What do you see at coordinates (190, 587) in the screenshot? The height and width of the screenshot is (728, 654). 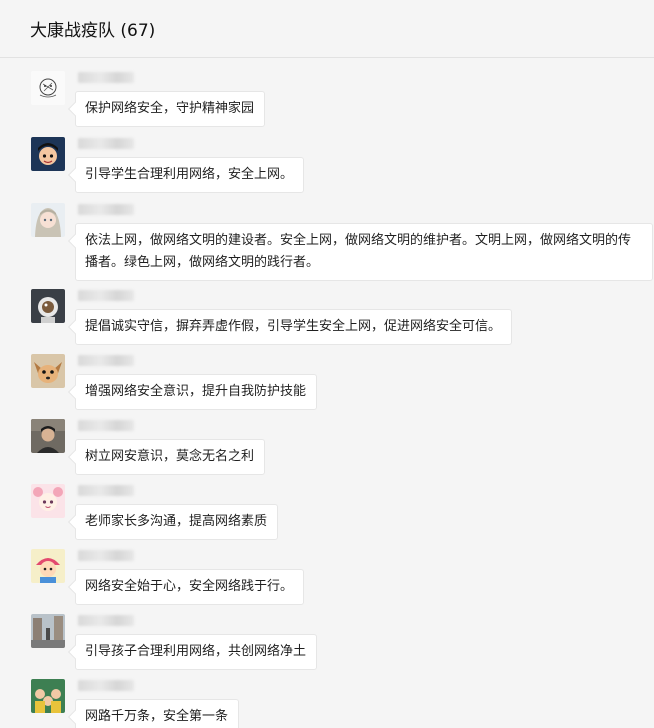 I see `message-bubble: 网络安全始于心，安全网络践于行。` at bounding box center [190, 587].